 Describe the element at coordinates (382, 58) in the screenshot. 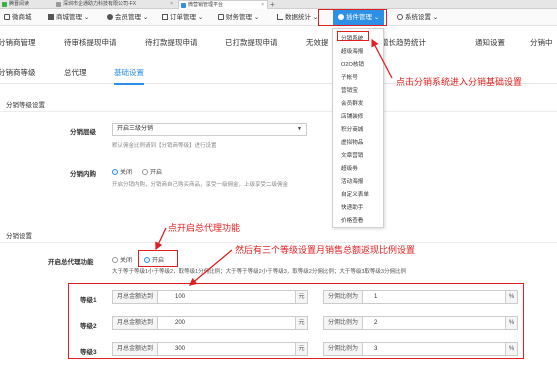

I see `arrow-to-distribution` at that location.